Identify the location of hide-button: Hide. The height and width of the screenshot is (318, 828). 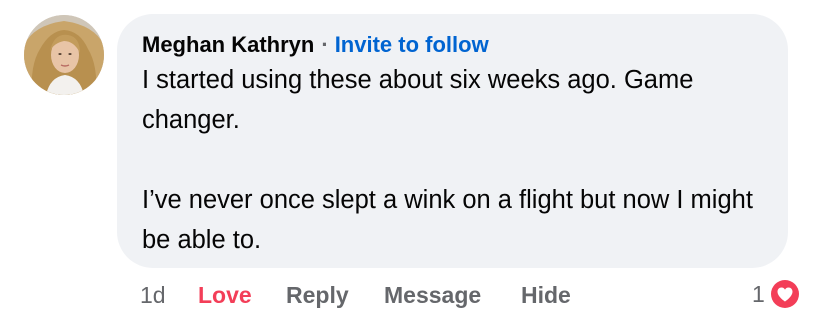
(546, 295).